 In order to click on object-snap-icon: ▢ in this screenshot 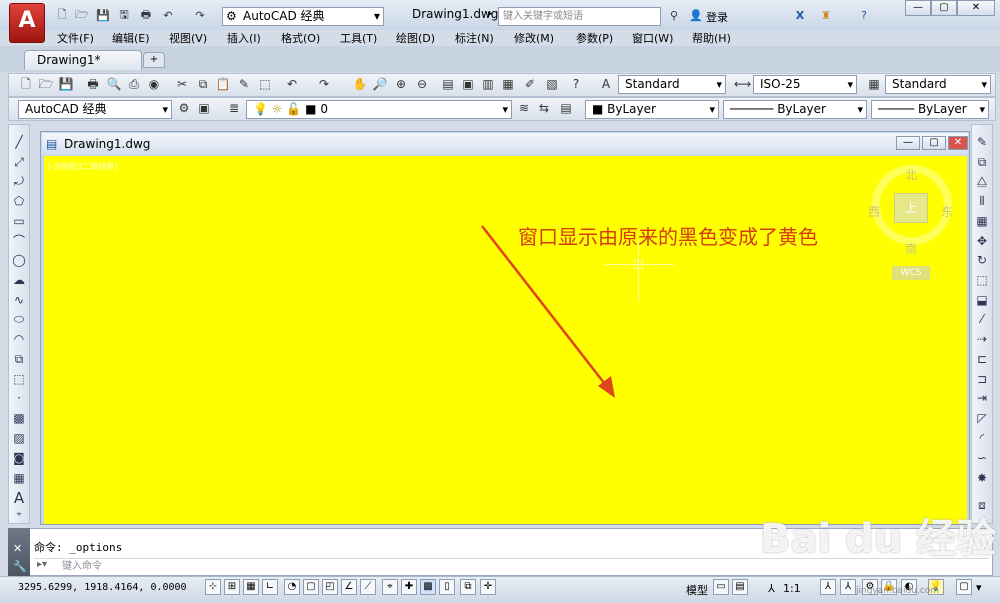, I will do `click(311, 587)`.